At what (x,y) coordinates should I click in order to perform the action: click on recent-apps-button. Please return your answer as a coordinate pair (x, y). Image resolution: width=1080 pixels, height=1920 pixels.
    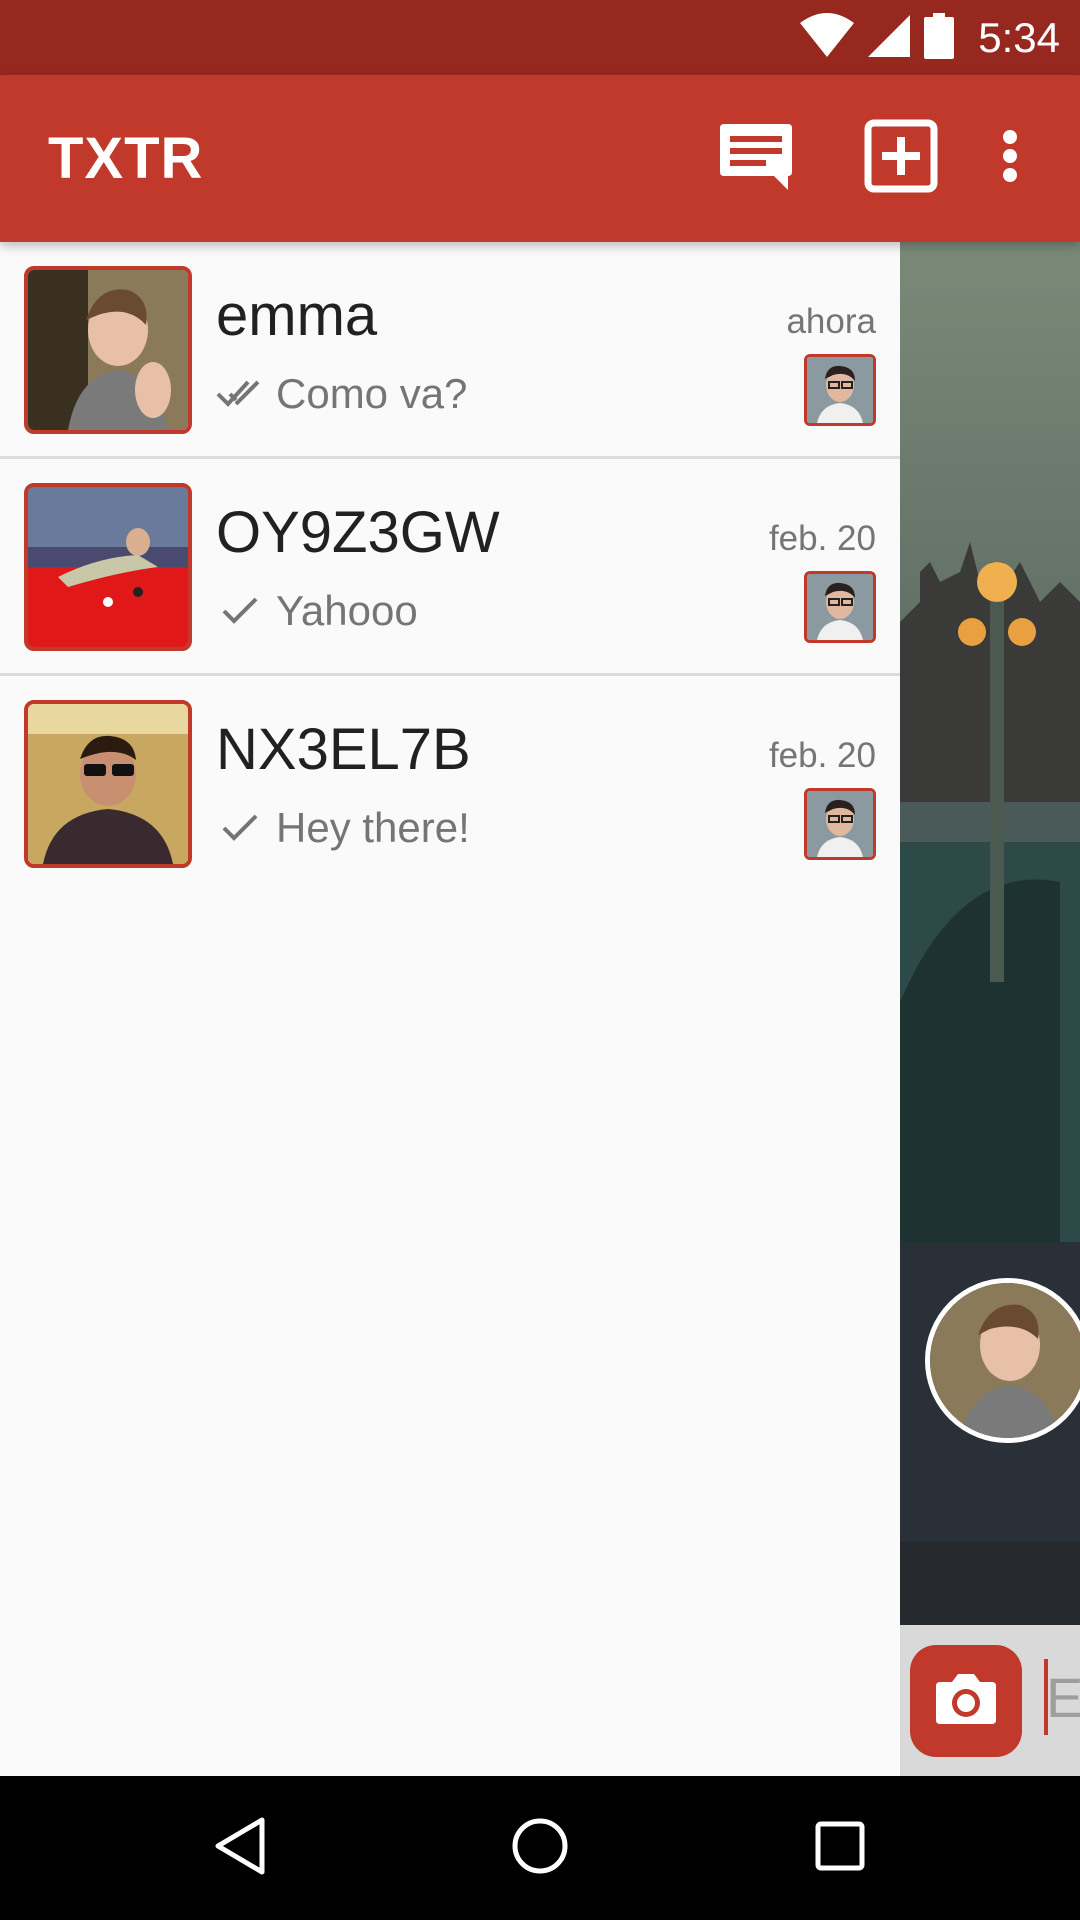
    Looking at the image, I should click on (840, 1848).